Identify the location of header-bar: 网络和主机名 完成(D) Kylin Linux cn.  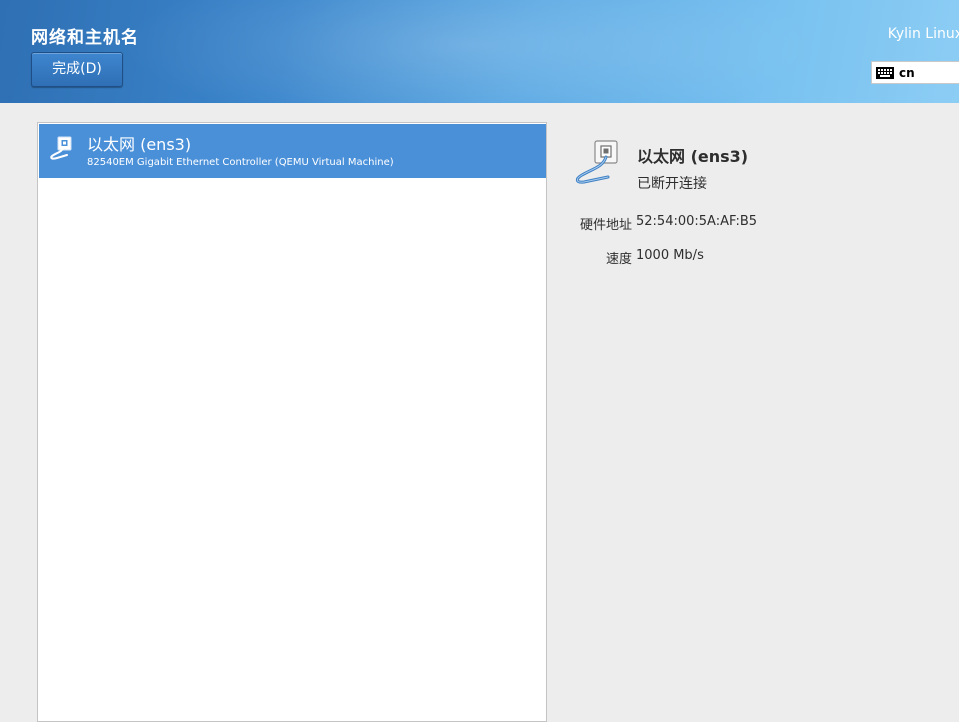
(479, 51).